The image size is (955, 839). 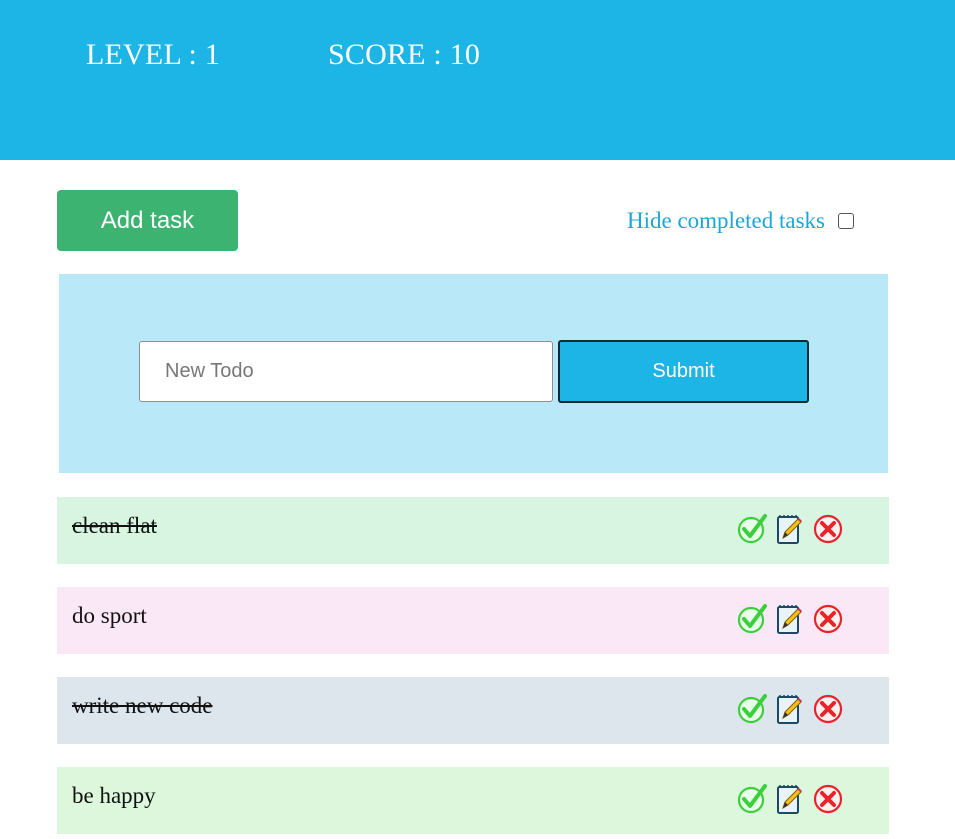 I want to click on hide-completed-toggle: Hide completed tasks, so click(x=741, y=221).